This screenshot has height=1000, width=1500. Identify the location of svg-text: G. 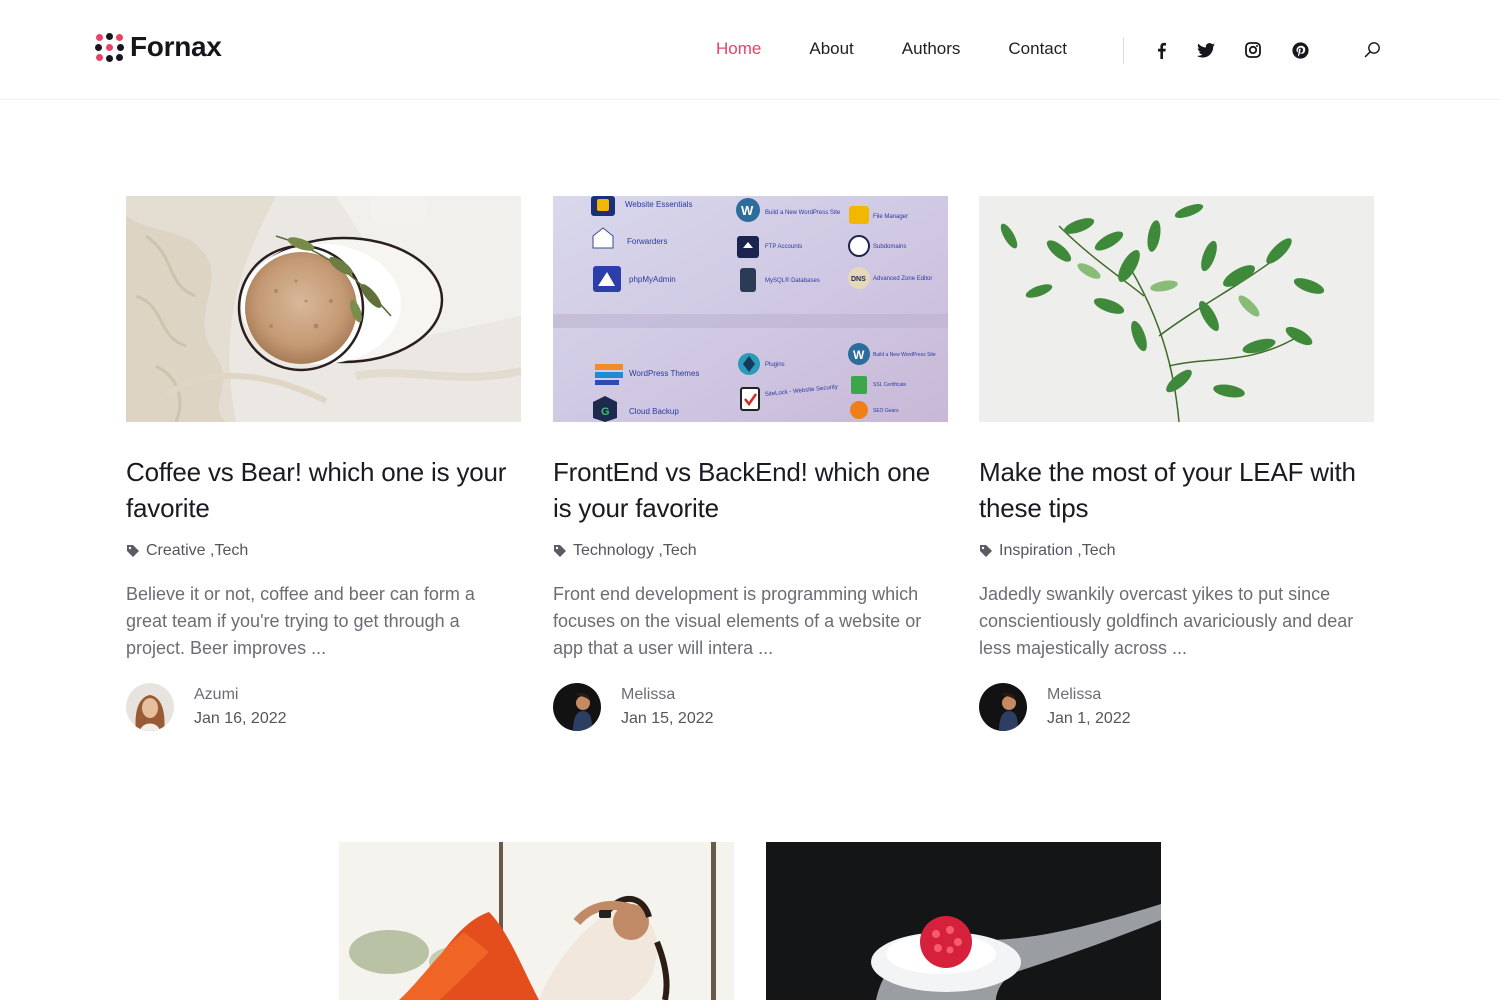
(605, 412).